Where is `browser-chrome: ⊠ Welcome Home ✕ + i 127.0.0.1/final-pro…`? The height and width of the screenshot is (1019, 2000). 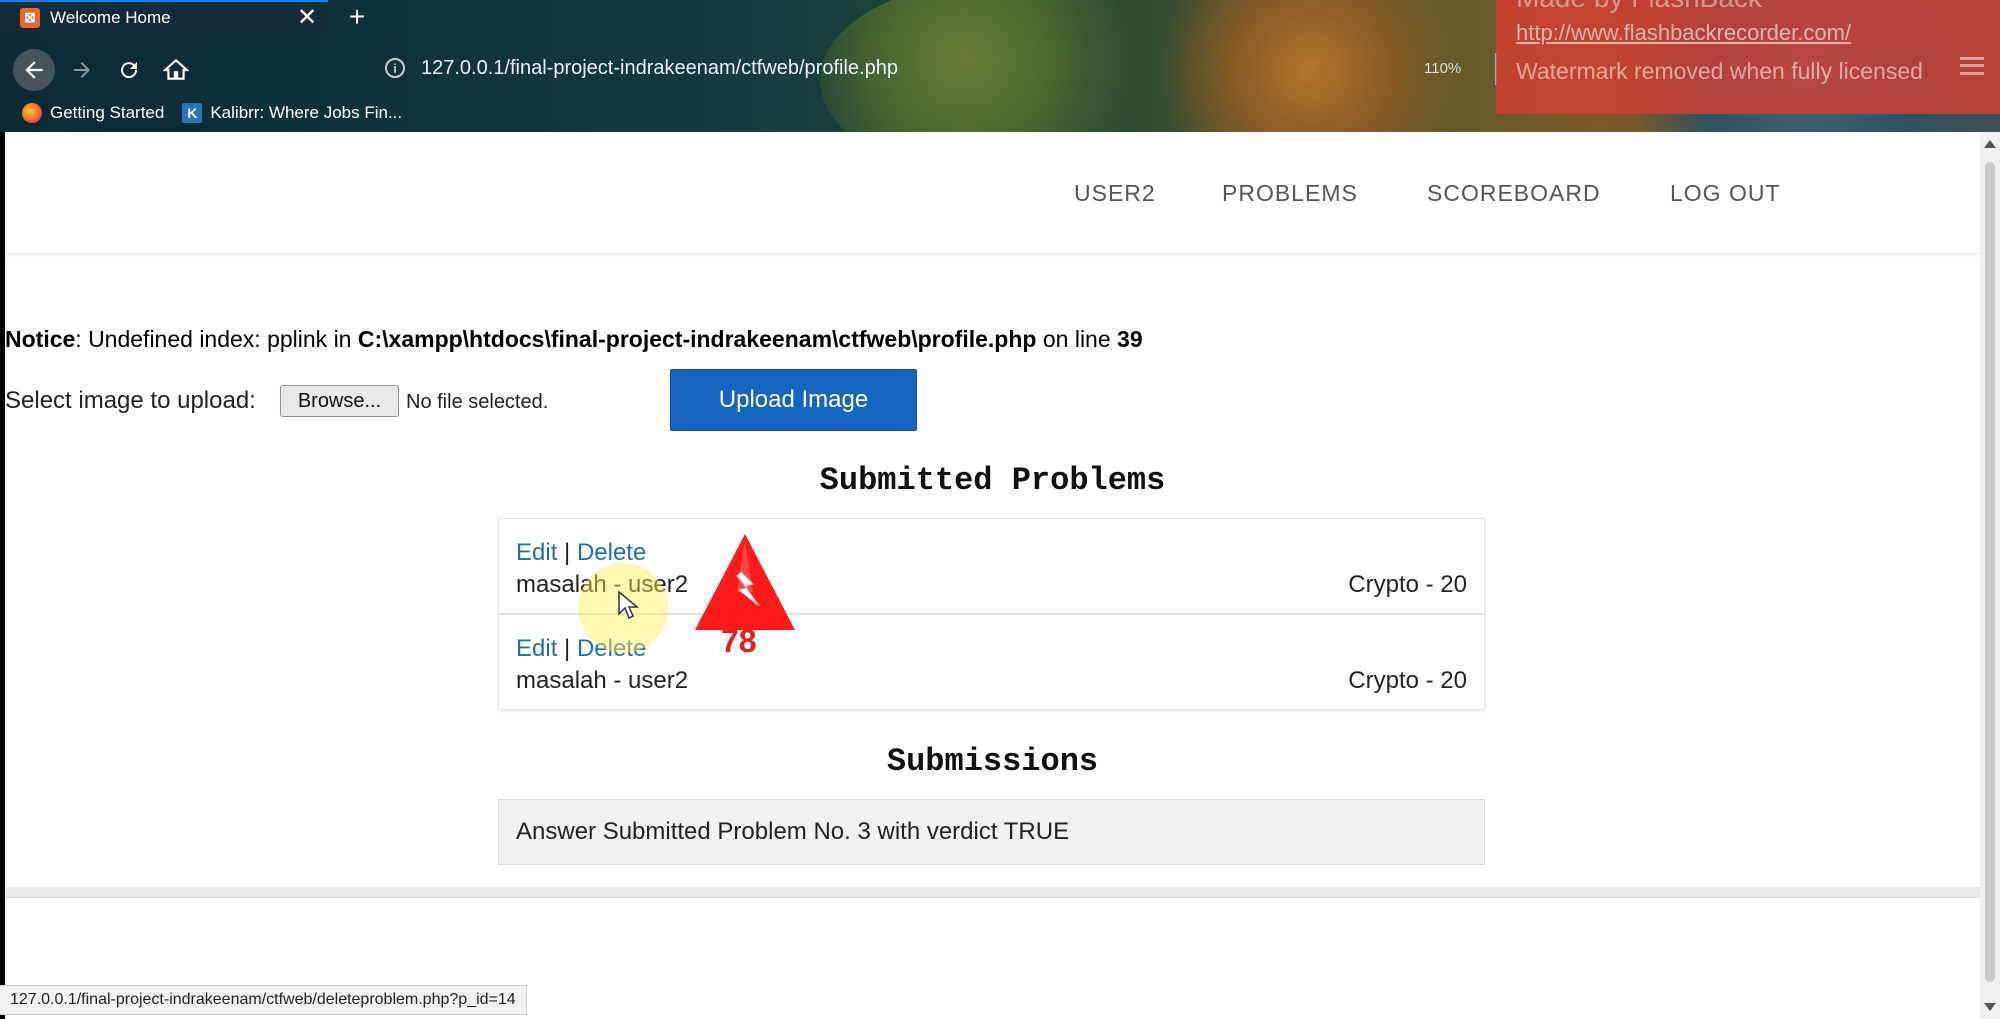 browser-chrome: ⊠ Welcome Home ✕ + i 127.0.0.1/final-pro… is located at coordinates (1000, 66).